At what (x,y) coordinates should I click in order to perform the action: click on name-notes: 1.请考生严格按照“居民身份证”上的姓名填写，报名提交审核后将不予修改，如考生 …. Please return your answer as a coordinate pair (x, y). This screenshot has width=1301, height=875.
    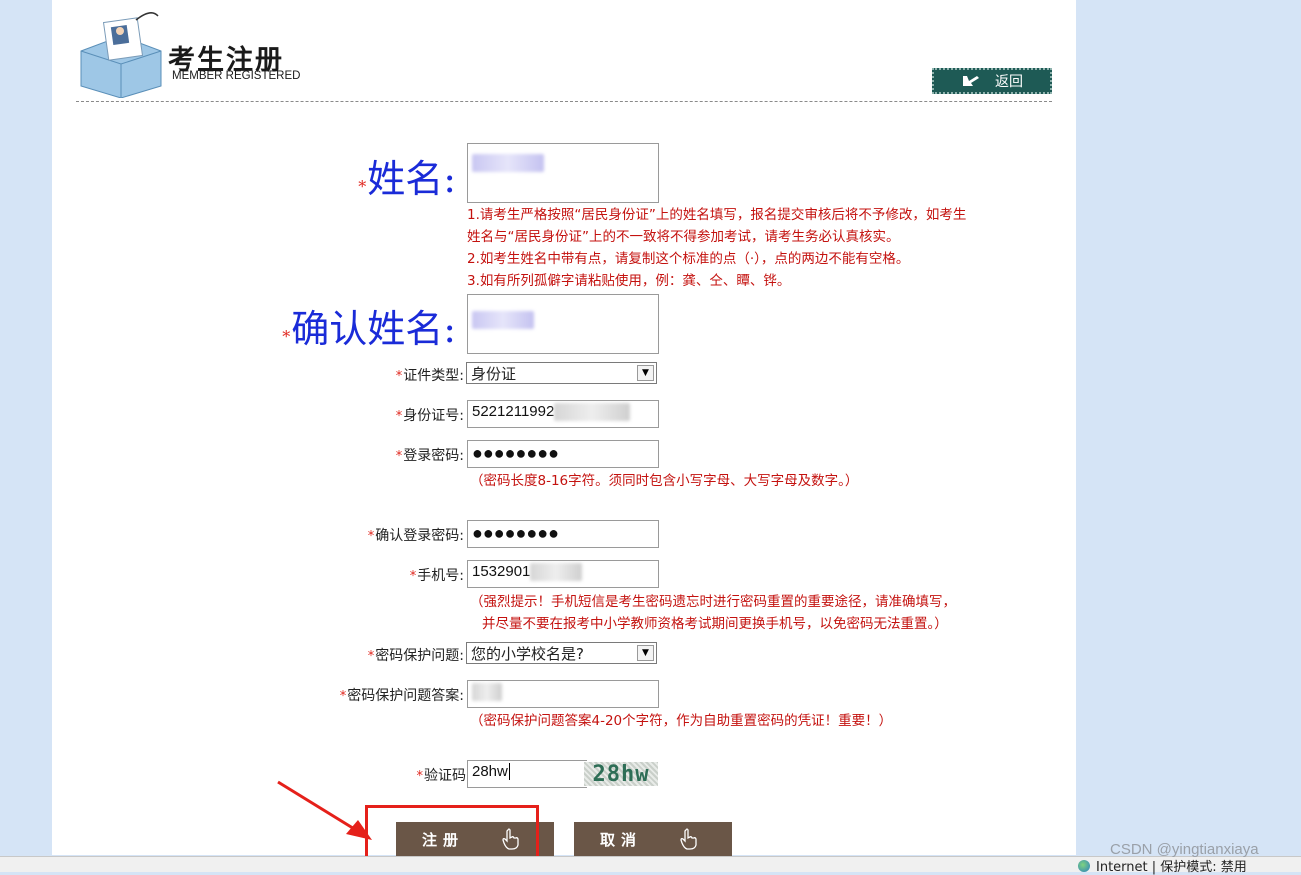
    Looking at the image, I should click on (717, 248).